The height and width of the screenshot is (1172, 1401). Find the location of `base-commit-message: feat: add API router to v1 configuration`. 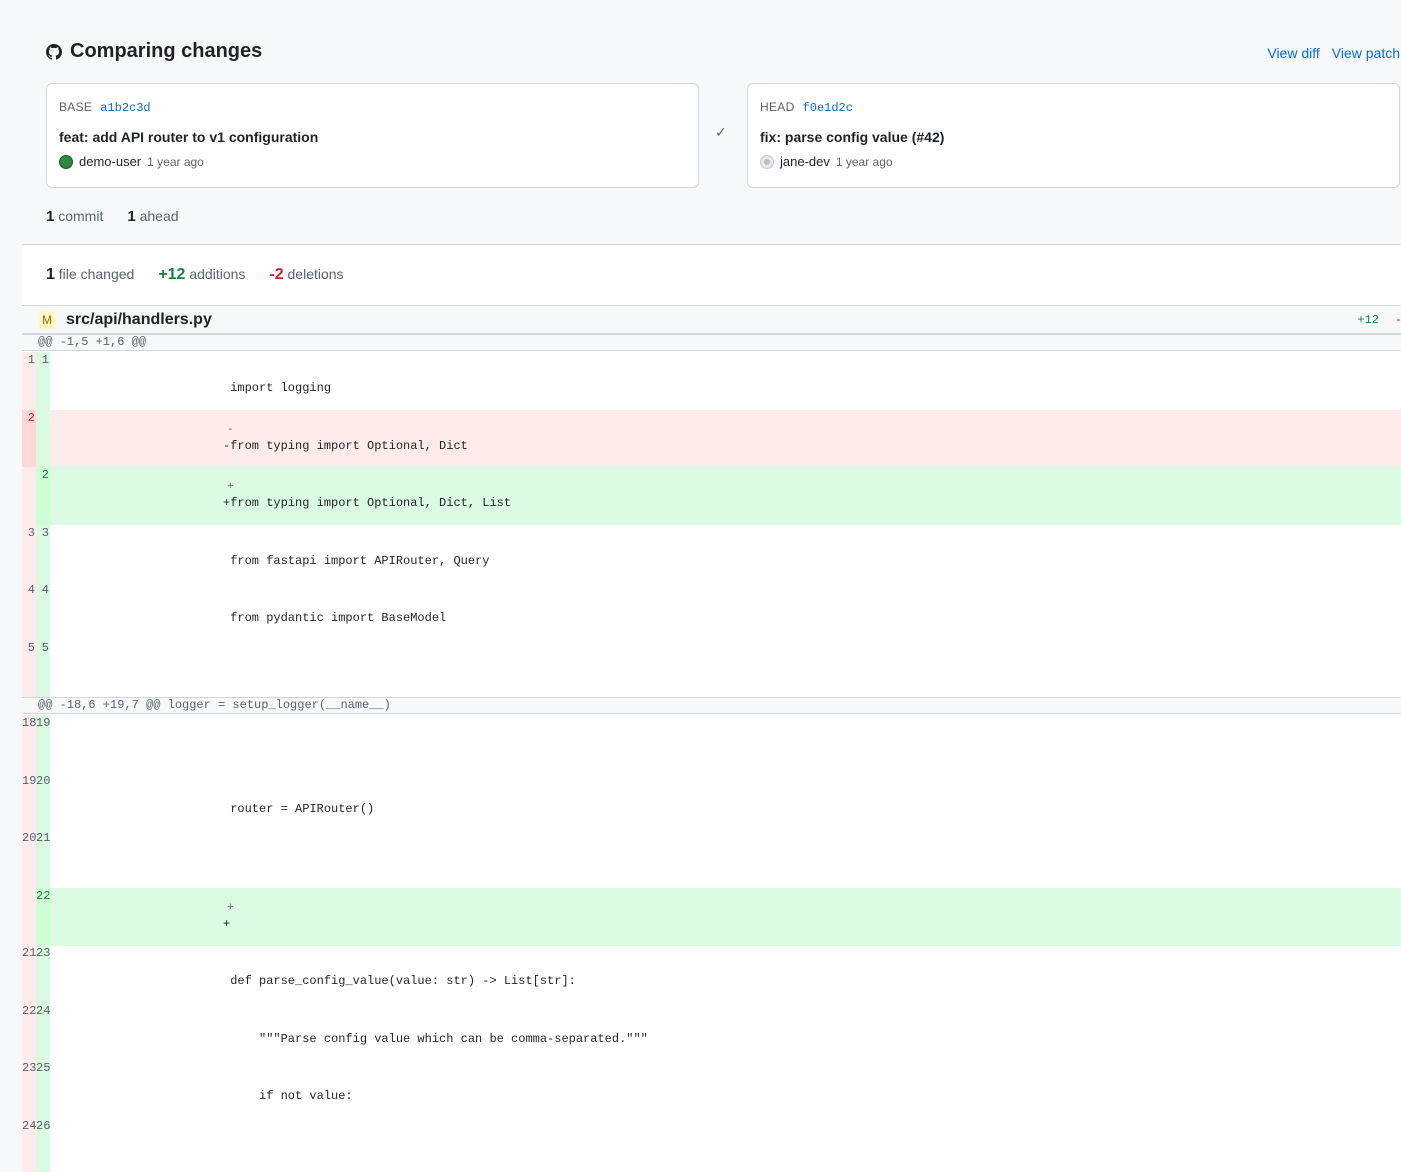

base-commit-message: feat: add API router to v1 configuration is located at coordinates (189, 137).